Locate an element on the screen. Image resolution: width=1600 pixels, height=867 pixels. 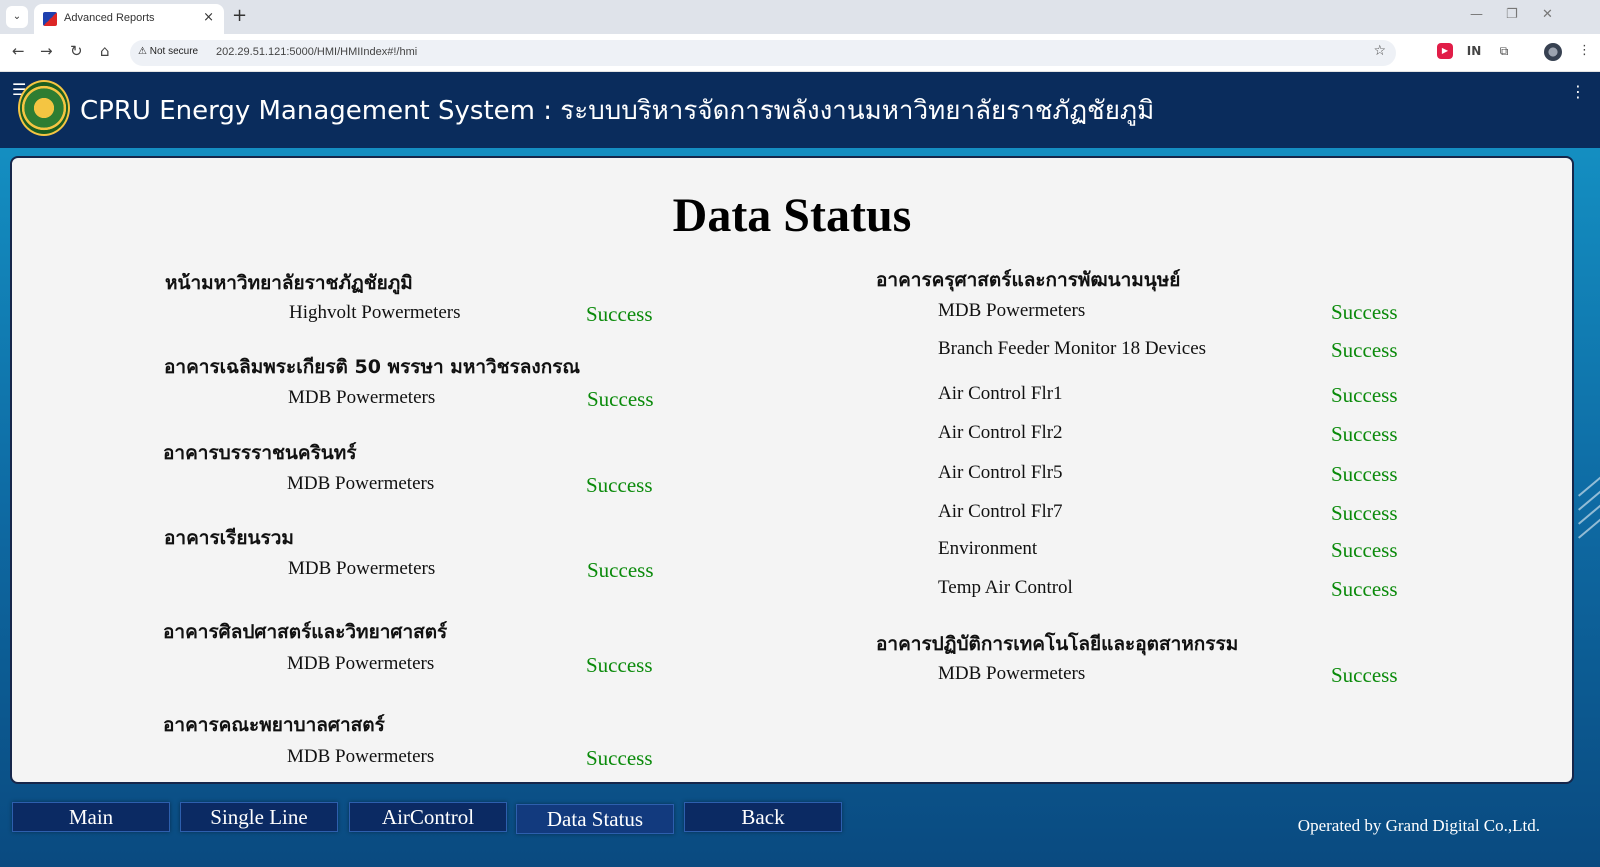
browser-tab: Advanced Reports × is located at coordinates (129, 19).